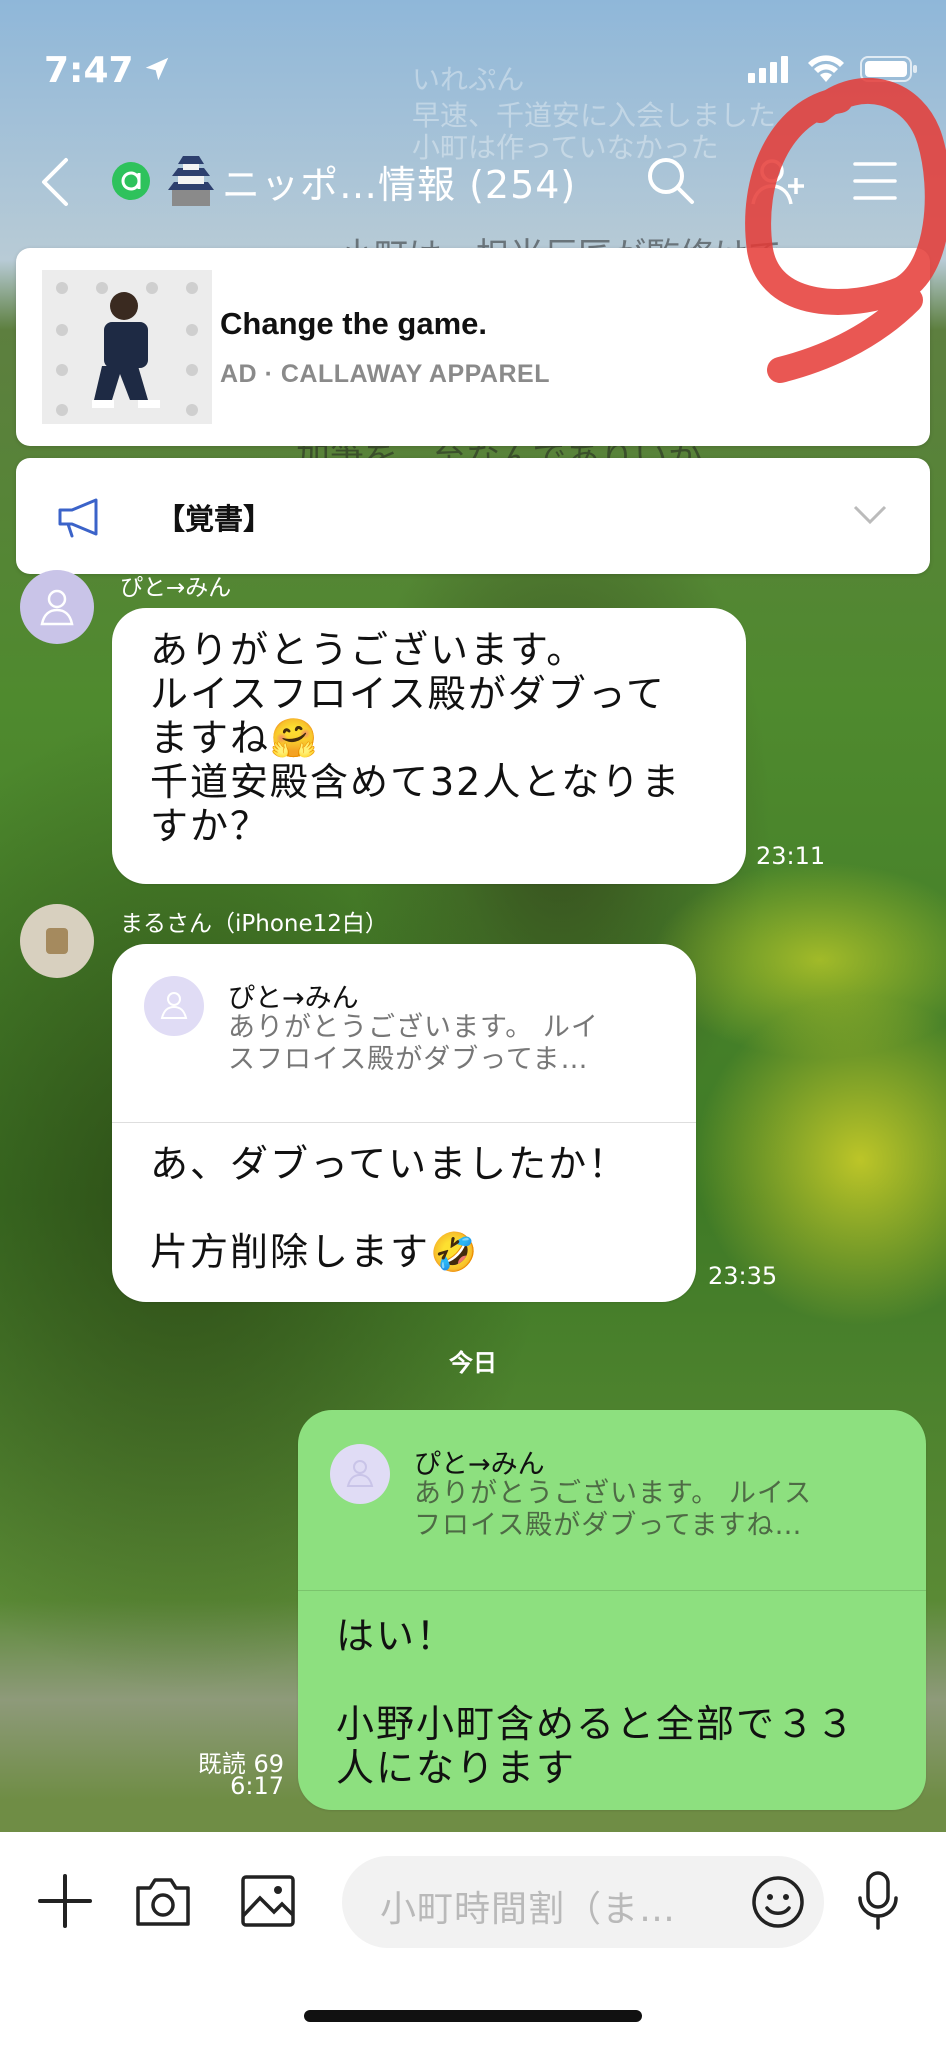  I want to click on message-text: あ、ダブっていましたか！ 片方削除します🤣, so click(389, 1208).